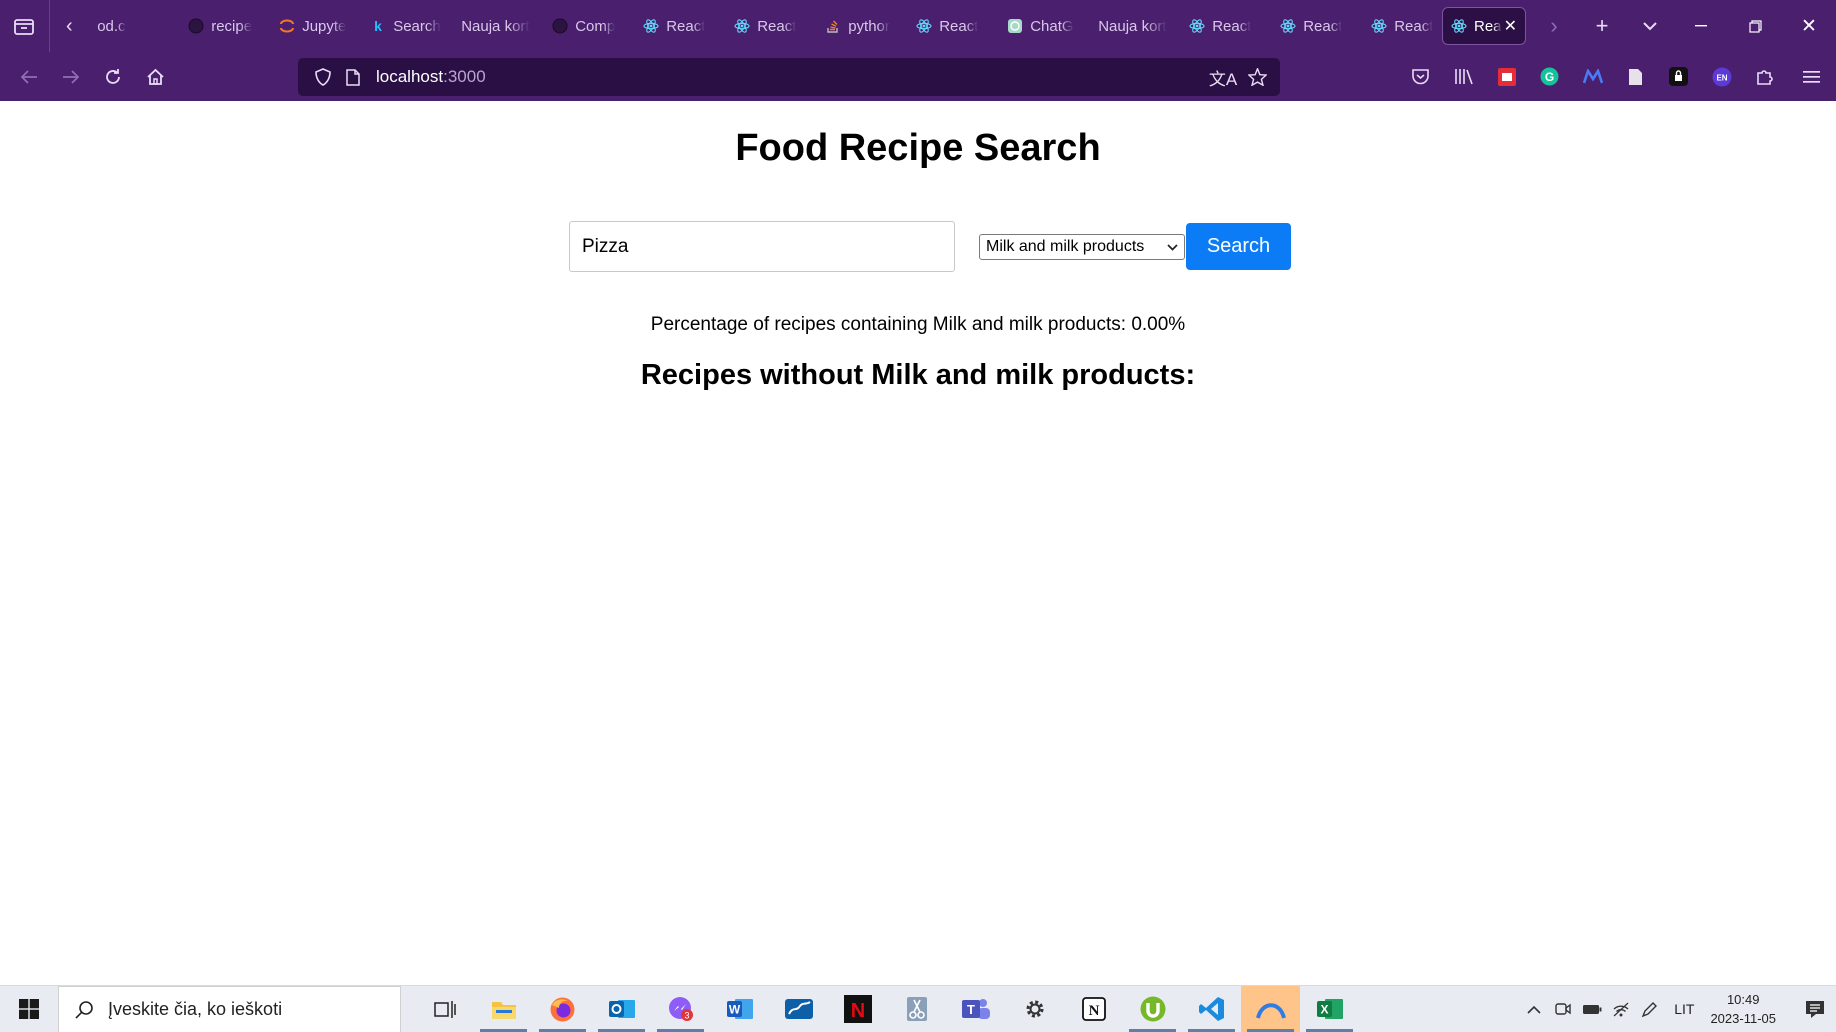  I want to click on tab: Comp, so click(589, 26).